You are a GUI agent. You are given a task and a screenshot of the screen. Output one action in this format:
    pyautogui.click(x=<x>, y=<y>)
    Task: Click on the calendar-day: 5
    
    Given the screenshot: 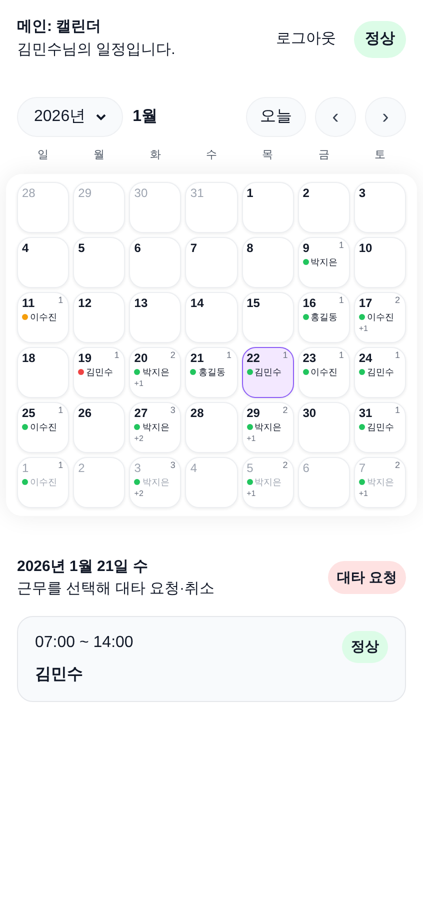 What is the action you would take?
    pyautogui.click(x=99, y=262)
    